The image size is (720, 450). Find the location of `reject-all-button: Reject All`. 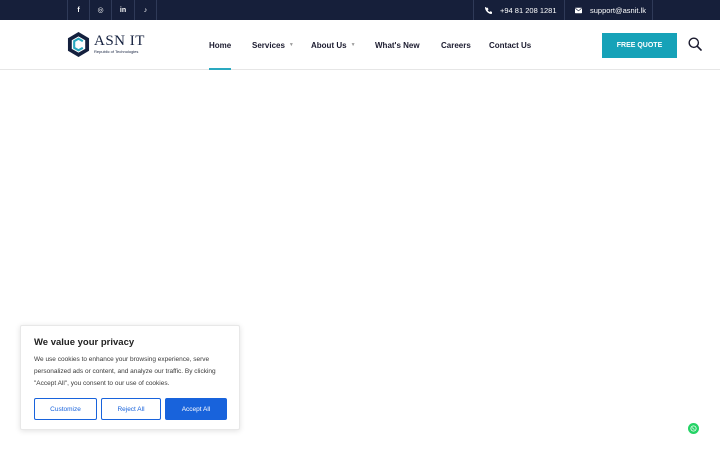

reject-all-button: Reject All is located at coordinates (131, 409).